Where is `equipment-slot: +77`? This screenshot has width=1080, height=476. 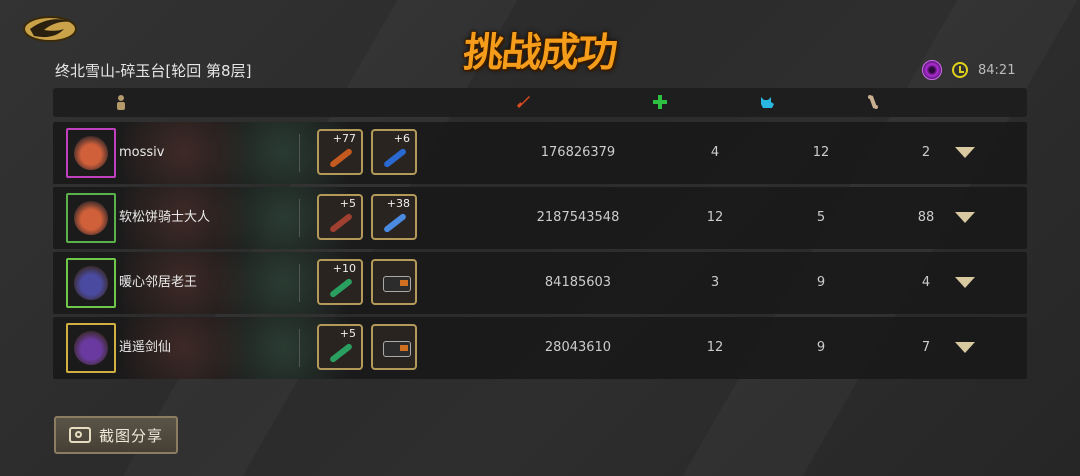
equipment-slot: +77 is located at coordinates (340, 152).